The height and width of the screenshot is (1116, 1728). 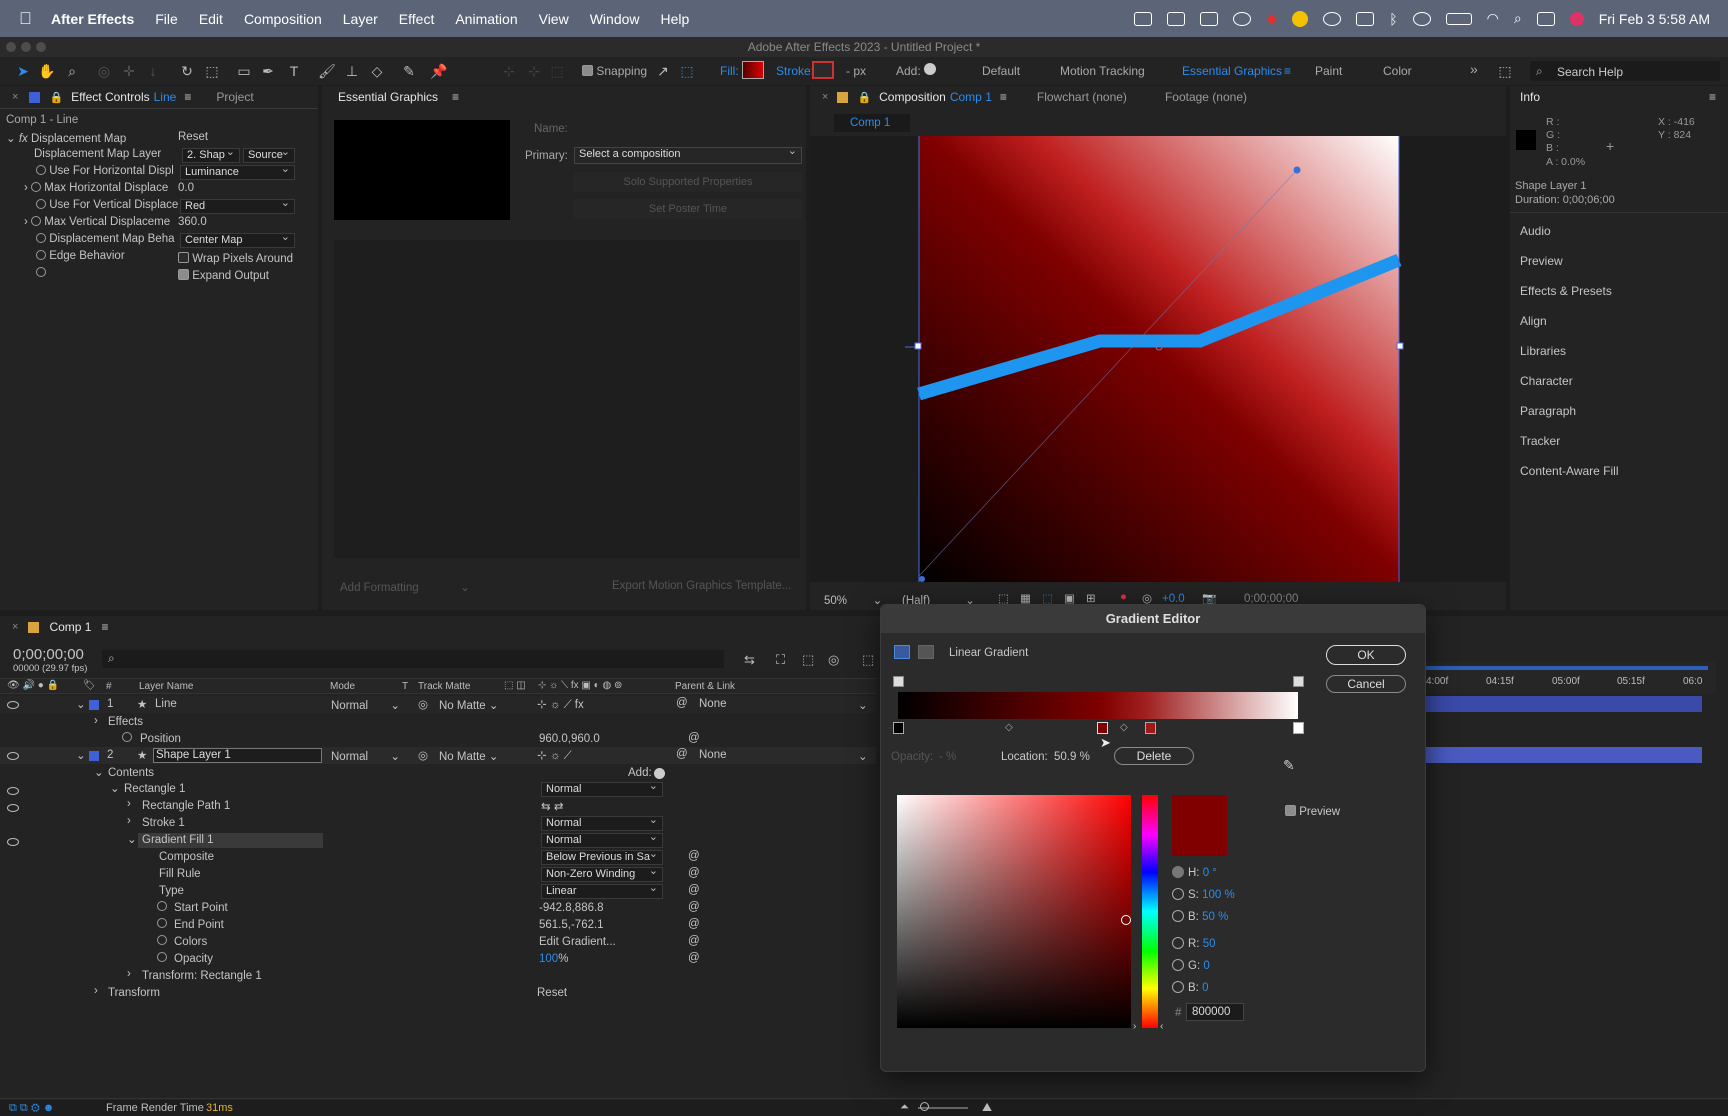 What do you see at coordinates (552, 806) in the screenshot?
I see `path-direction-icons: ⇆ ⇄` at bounding box center [552, 806].